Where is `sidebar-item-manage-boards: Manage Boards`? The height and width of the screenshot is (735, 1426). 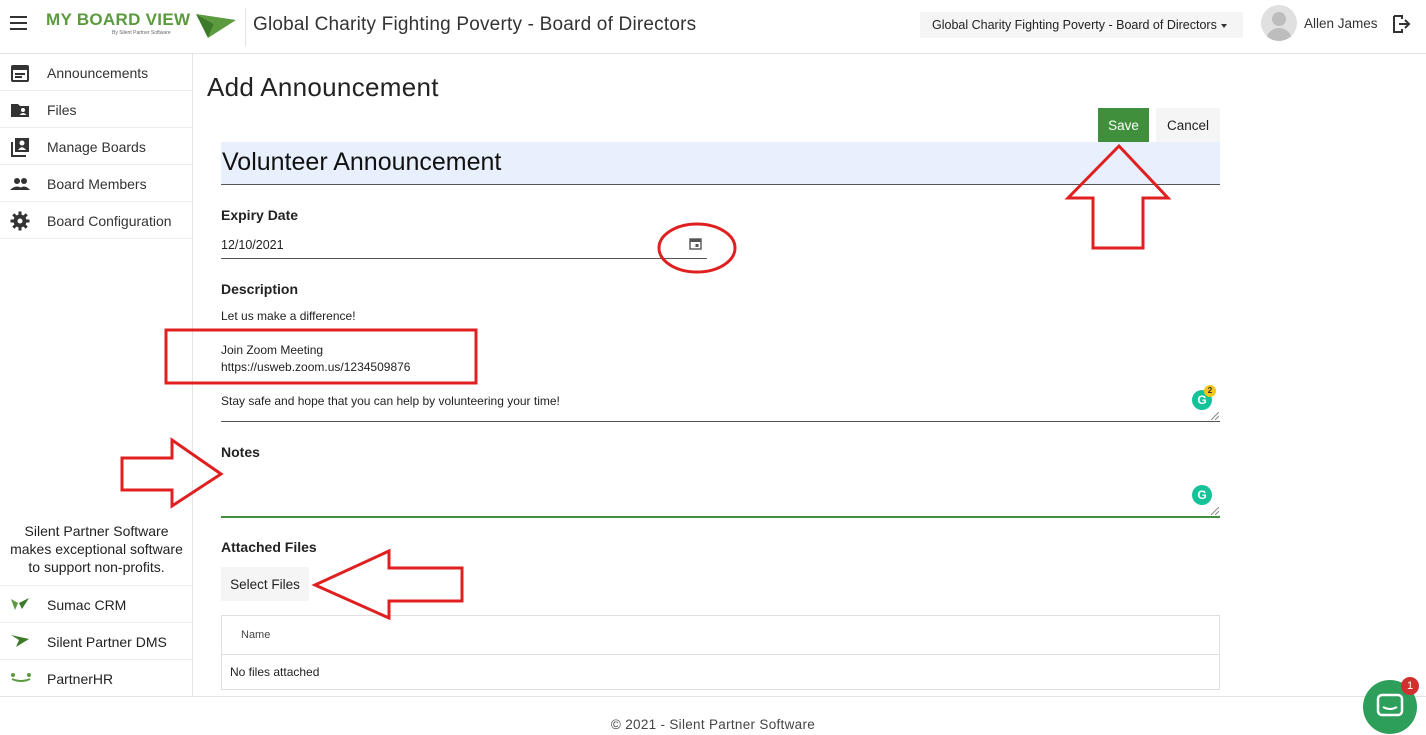 sidebar-item-manage-boards: Manage Boards is located at coordinates (96, 146).